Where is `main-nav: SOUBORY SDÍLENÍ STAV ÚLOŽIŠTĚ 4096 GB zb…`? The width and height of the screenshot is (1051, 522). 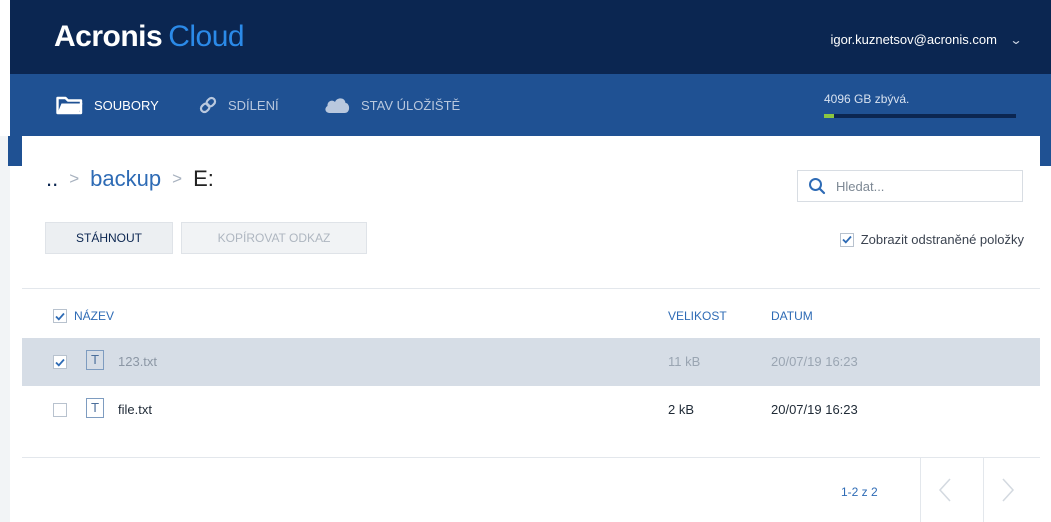
main-nav: SOUBORY SDÍLENÍ STAV ÚLOŽIŠTĚ 4096 GB zb… is located at coordinates (530, 105).